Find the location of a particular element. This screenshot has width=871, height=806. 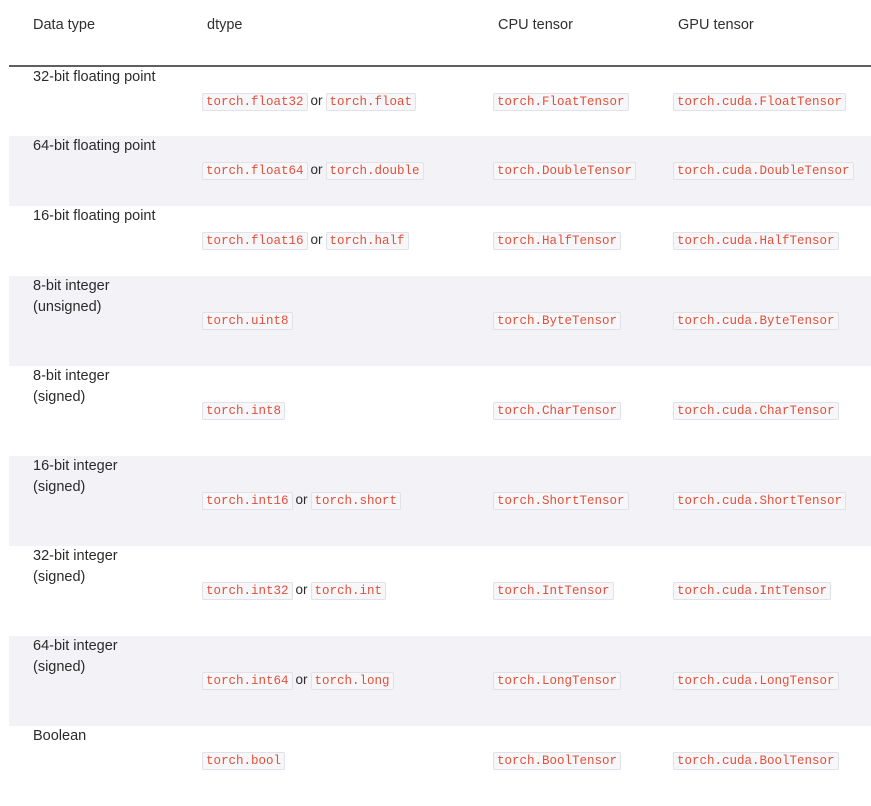

cell-cpu-tensor: torch.FloatTensor is located at coordinates (573, 101).